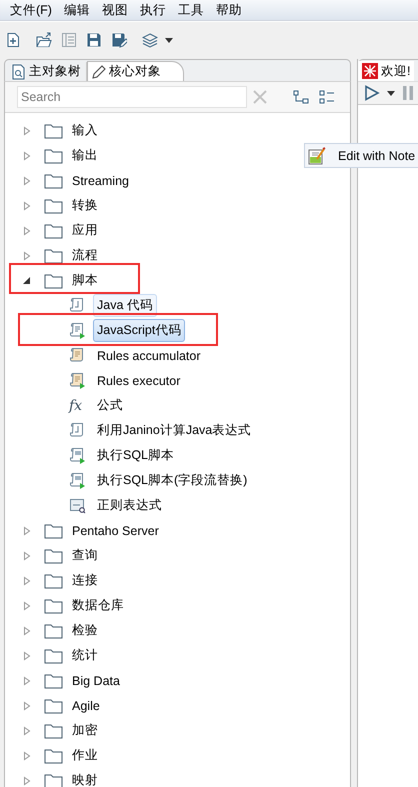 This screenshot has height=787, width=418. I want to click on menu-item: 文件(F), so click(31, 10).